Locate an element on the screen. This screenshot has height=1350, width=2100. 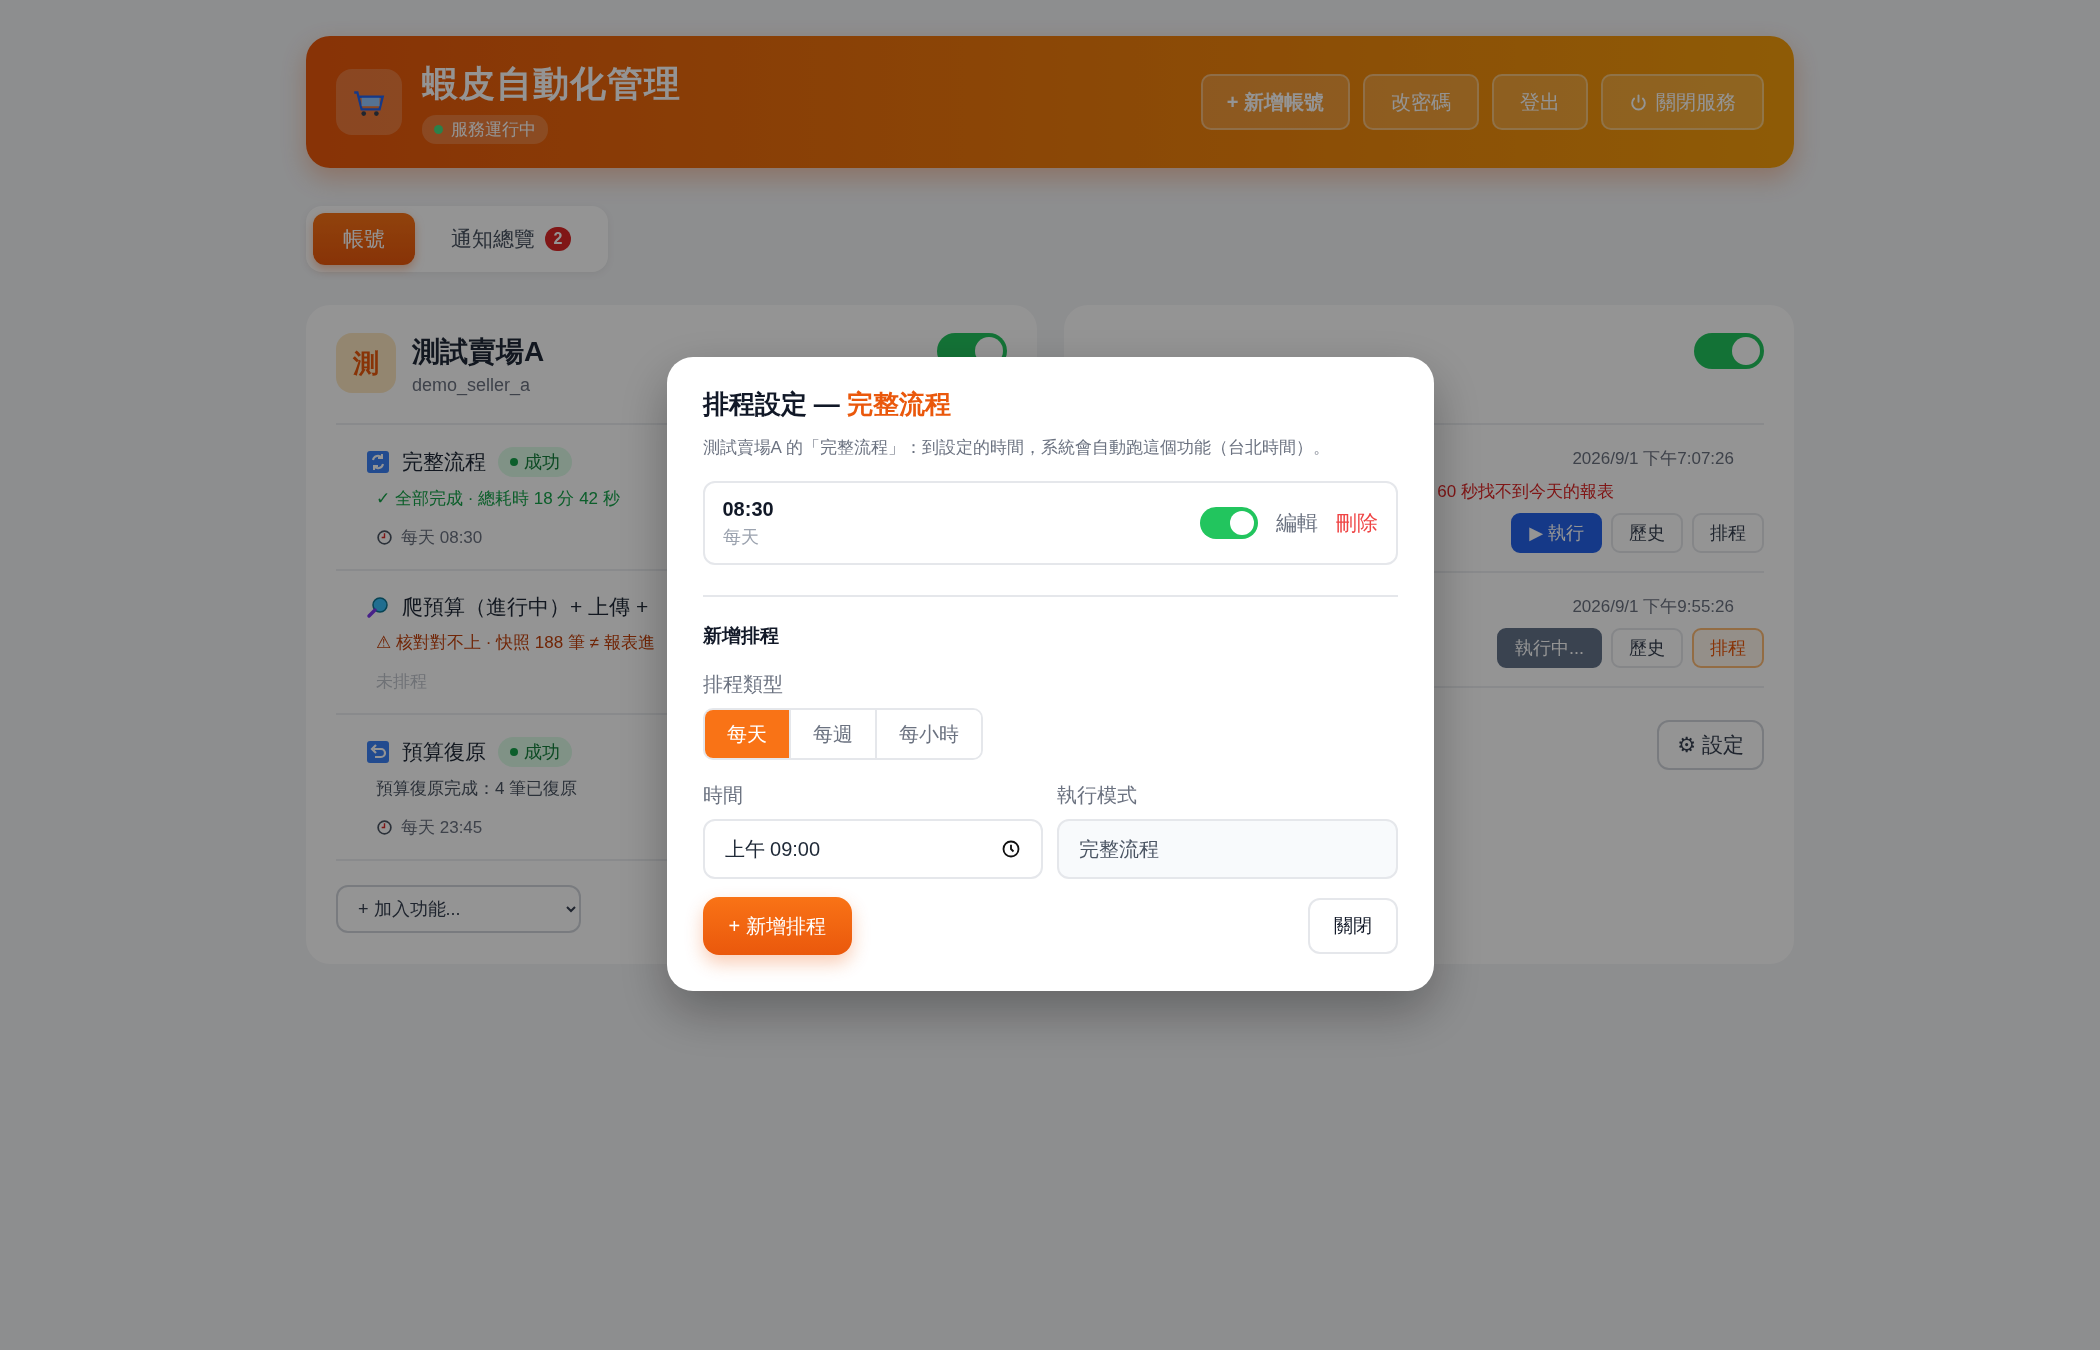
segment-option: 每小時 is located at coordinates (927, 734).